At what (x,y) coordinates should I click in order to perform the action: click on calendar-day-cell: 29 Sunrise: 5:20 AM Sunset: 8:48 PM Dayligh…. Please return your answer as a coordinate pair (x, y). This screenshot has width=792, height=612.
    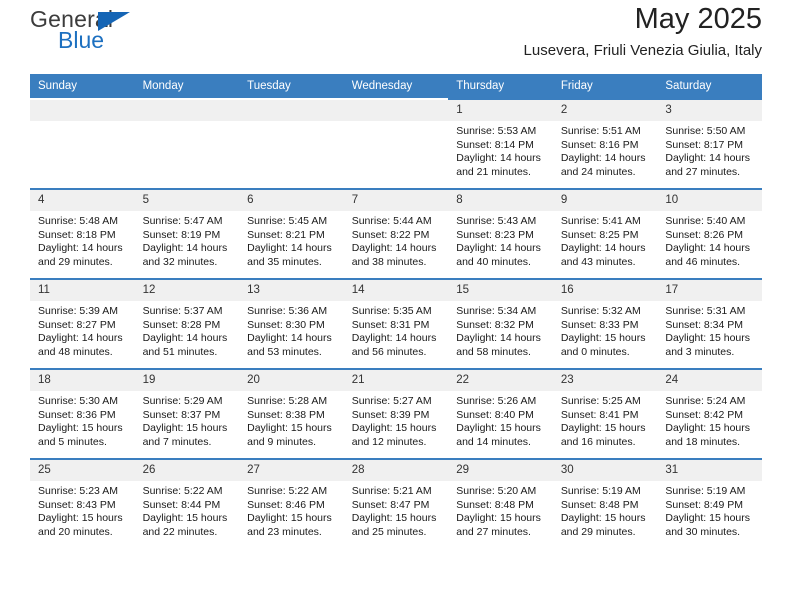
    Looking at the image, I should click on (500, 503).